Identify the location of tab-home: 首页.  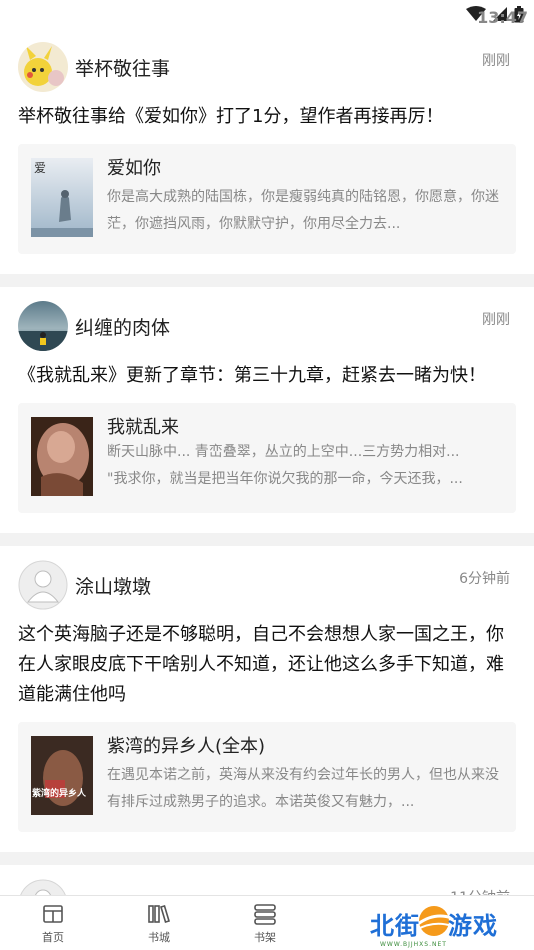
(53, 923).